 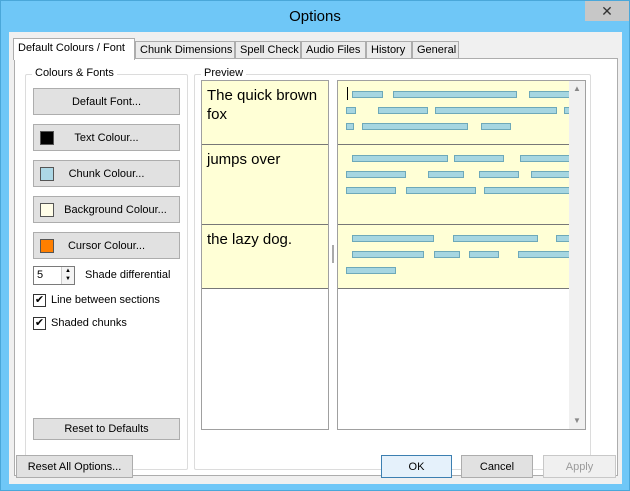 I want to click on tab-spell-check: Spell Check, so click(x=268, y=50).